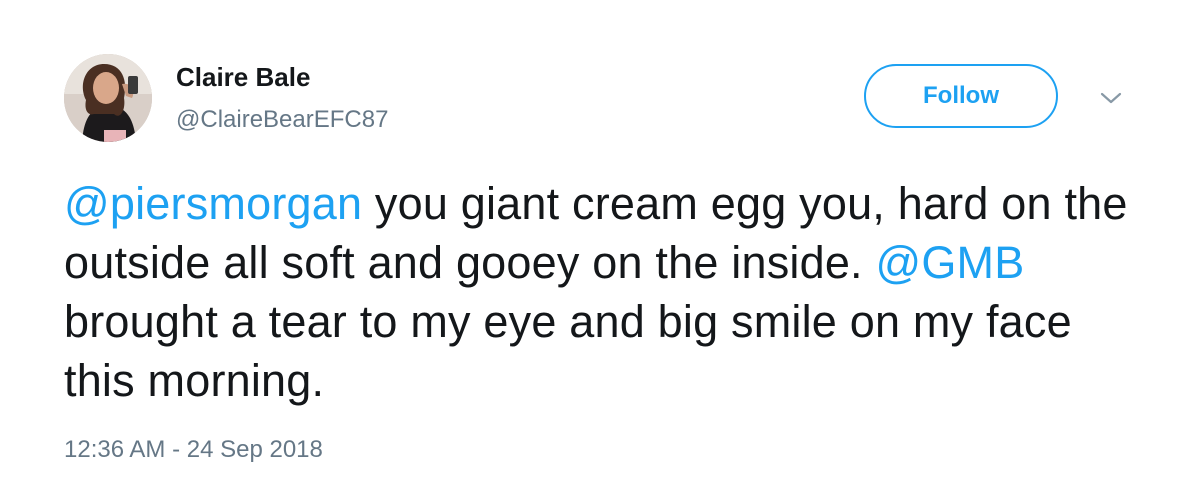  I want to click on avatar-image, so click(108, 98).